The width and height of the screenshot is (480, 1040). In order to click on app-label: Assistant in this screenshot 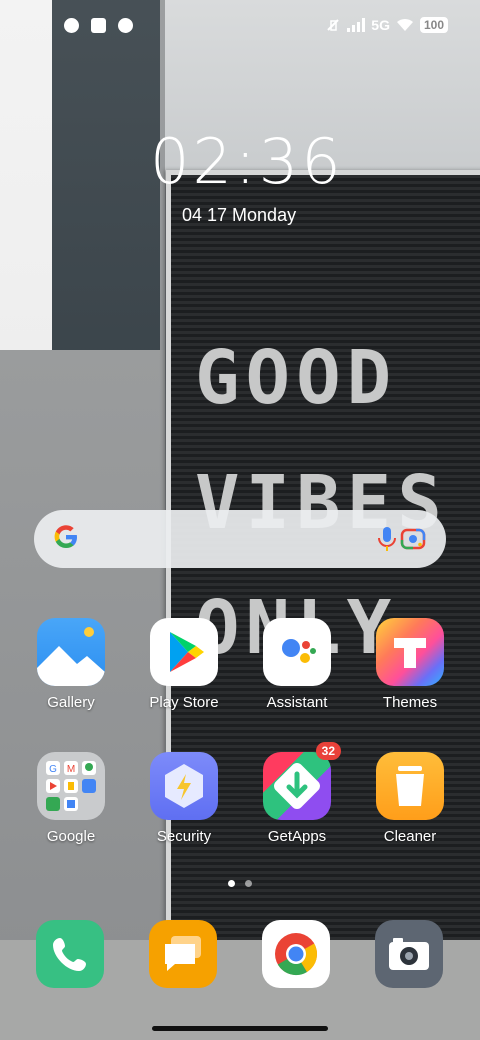, I will do `click(297, 702)`.